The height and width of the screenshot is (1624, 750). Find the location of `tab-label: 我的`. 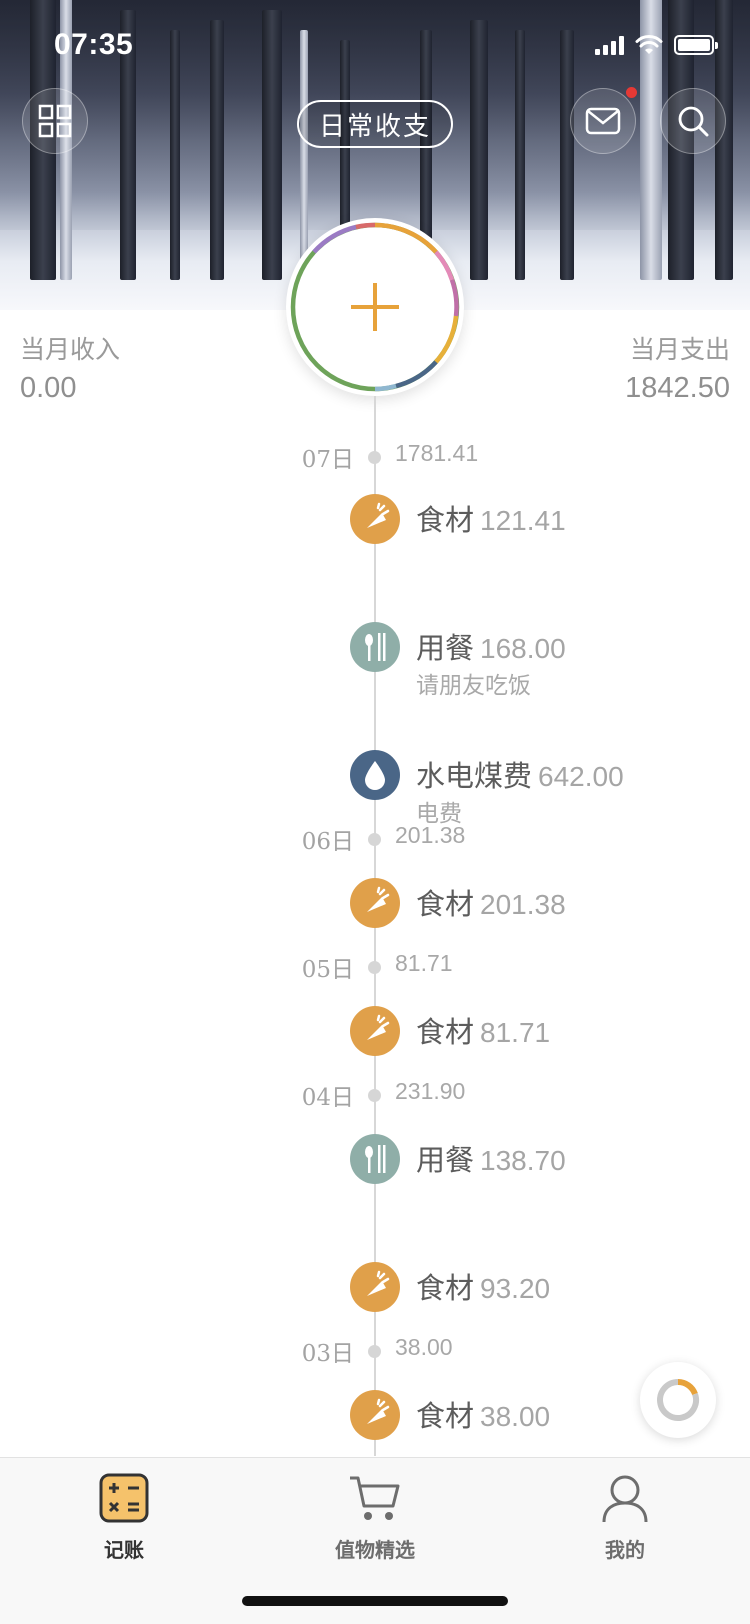

tab-label: 我的 is located at coordinates (625, 1550).